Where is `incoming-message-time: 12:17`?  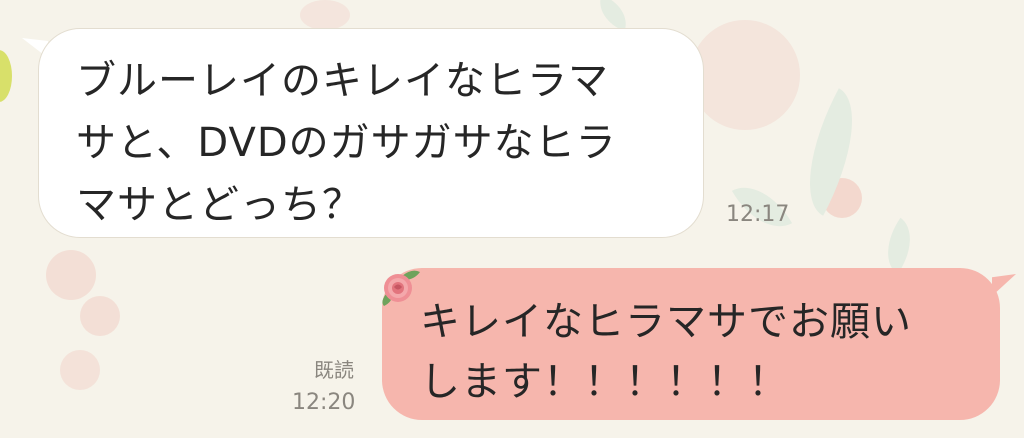
incoming-message-time: 12:17 is located at coordinates (758, 214).